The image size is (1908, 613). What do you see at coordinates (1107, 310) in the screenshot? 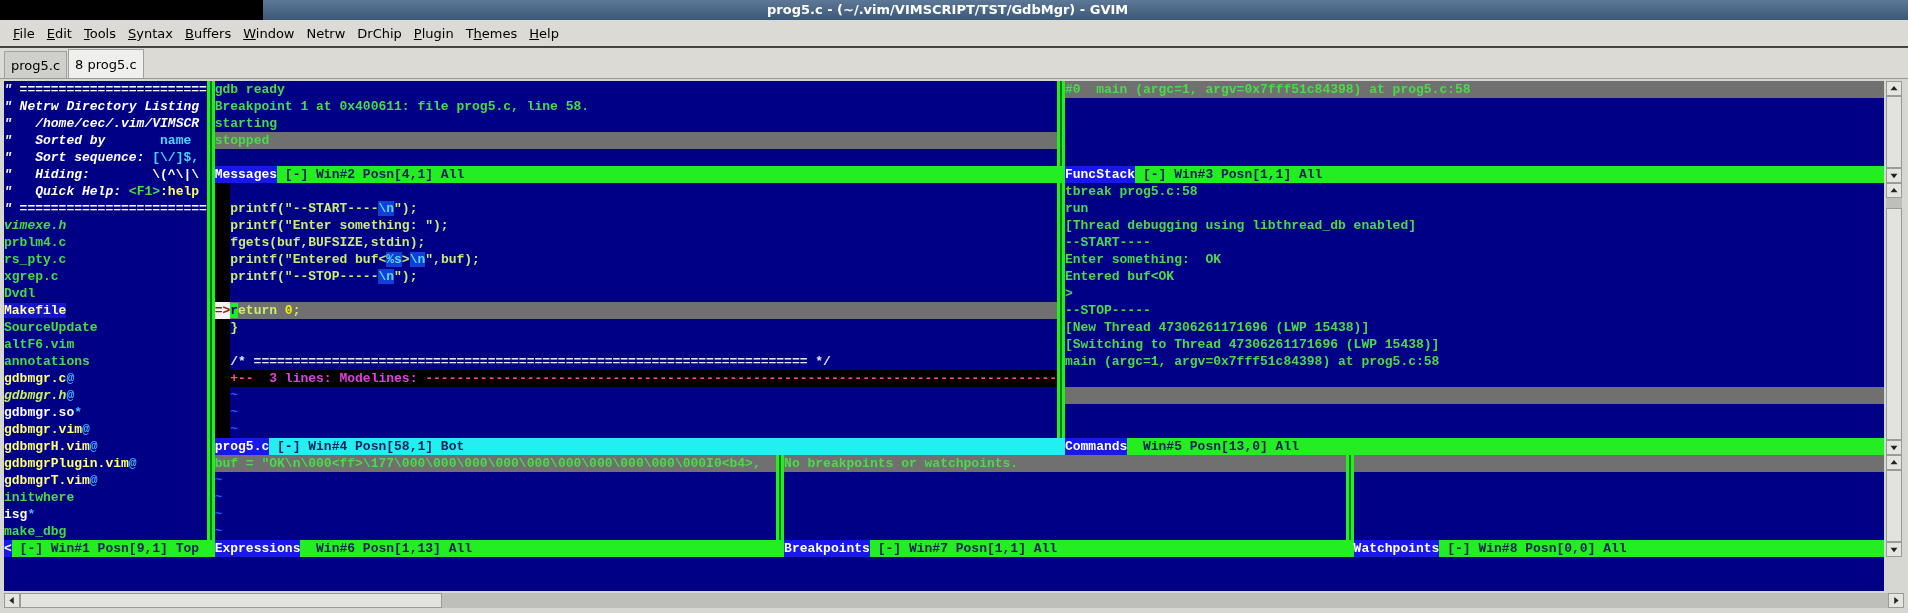
I see `console-line: --STOP-----` at bounding box center [1107, 310].